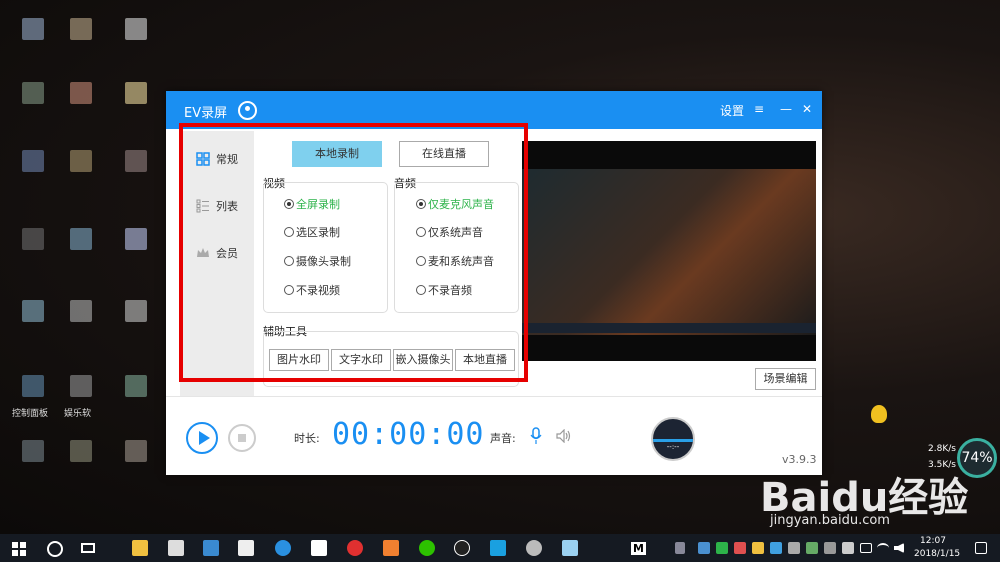 Image resolution: width=1000 pixels, height=562 pixels. What do you see at coordinates (830, 520) in the screenshot?
I see `baidu-watermark-url: jingyan.baidu.com` at bounding box center [830, 520].